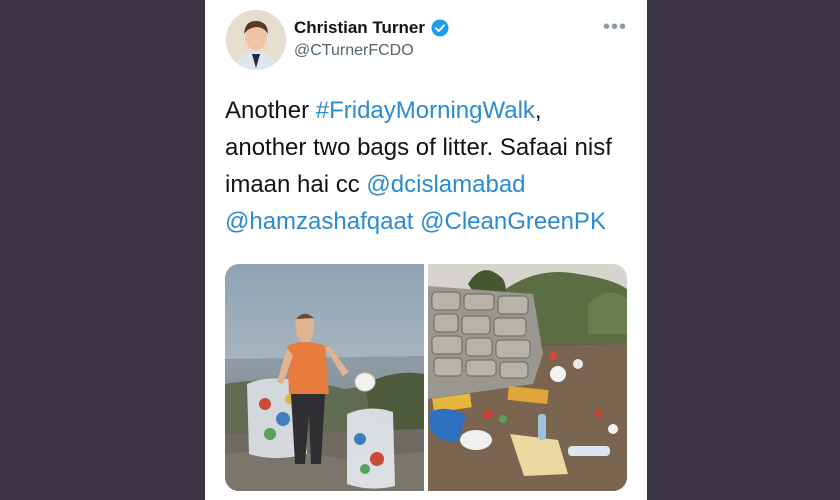 Image resolution: width=840 pixels, height=500 pixels. Describe the element at coordinates (425, 110) in the screenshot. I see `hashtag-link: #FridayMorningWalk` at that location.